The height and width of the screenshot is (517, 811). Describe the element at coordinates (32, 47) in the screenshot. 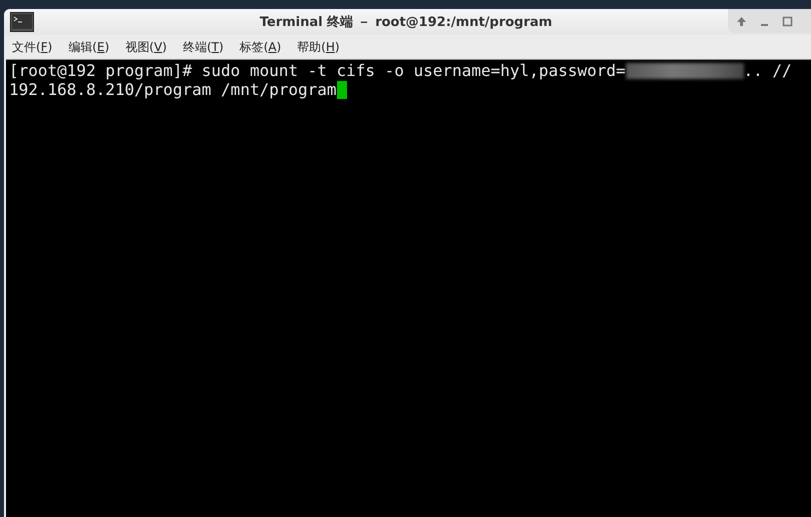

I see `menu-item: 文件(F)` at that location.